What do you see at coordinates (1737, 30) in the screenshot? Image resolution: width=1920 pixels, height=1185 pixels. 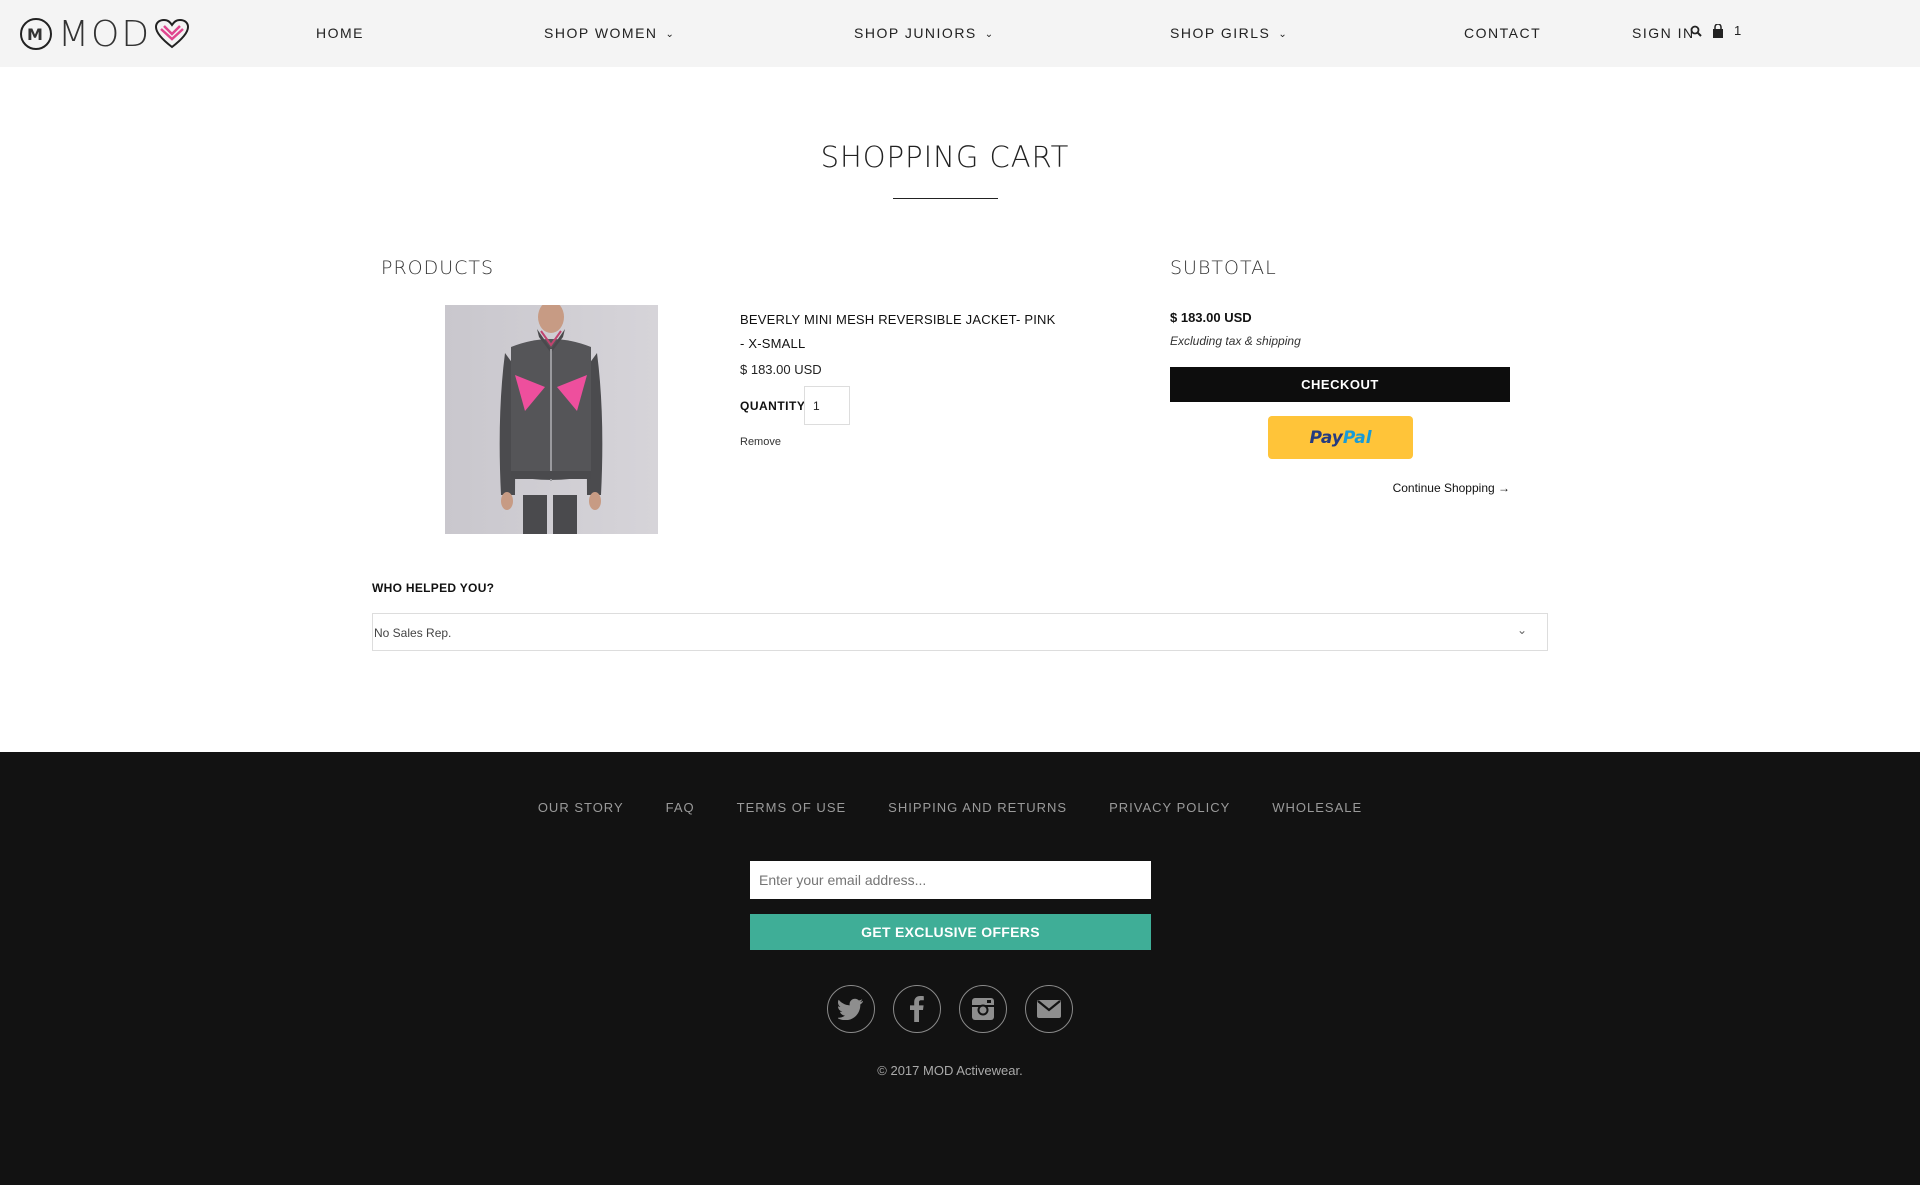 I see `cart-count: 1` at bounding box center [1737, 30].